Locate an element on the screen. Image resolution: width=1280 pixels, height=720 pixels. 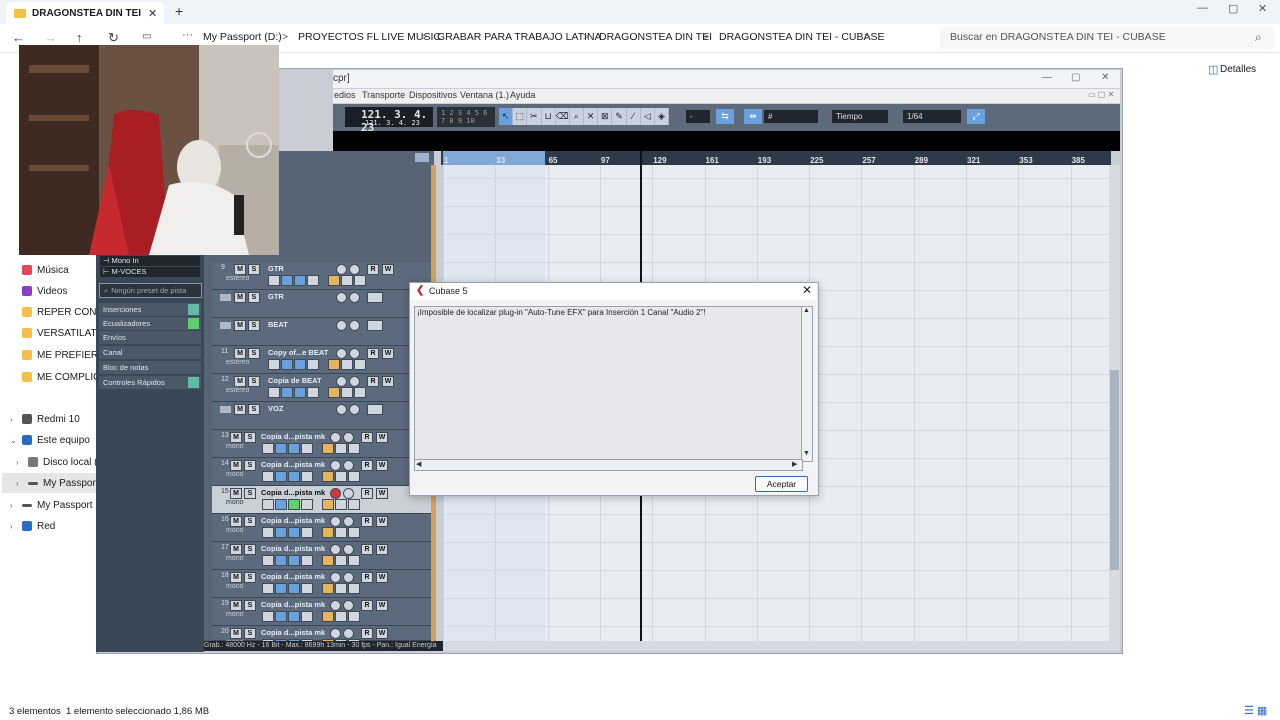
track-row: 17 M S Copia d...pista mk R Wmono is located at coordinates (323, 556).